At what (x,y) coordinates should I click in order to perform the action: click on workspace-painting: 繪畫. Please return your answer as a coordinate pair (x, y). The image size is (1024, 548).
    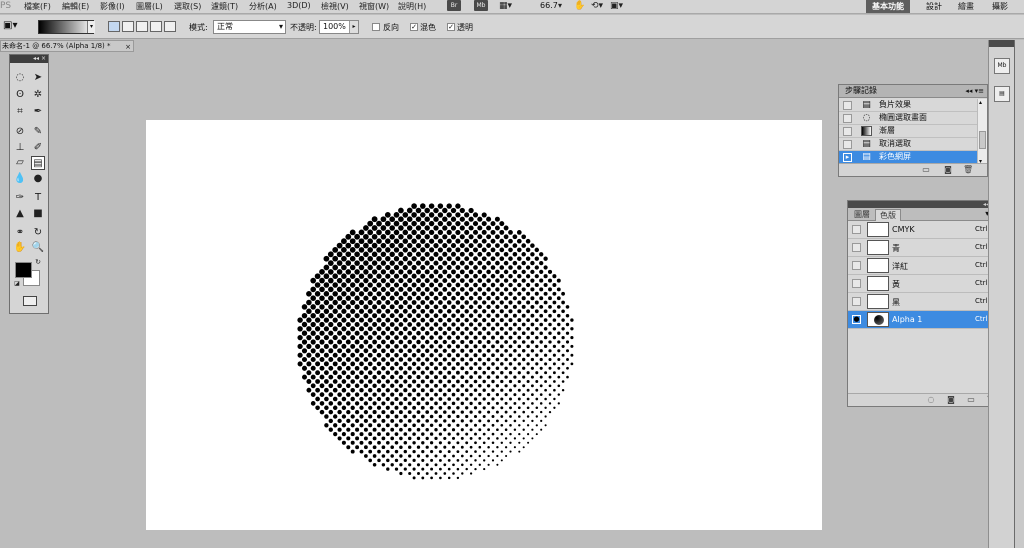
    Looking at the image, I should click on (966, 6).